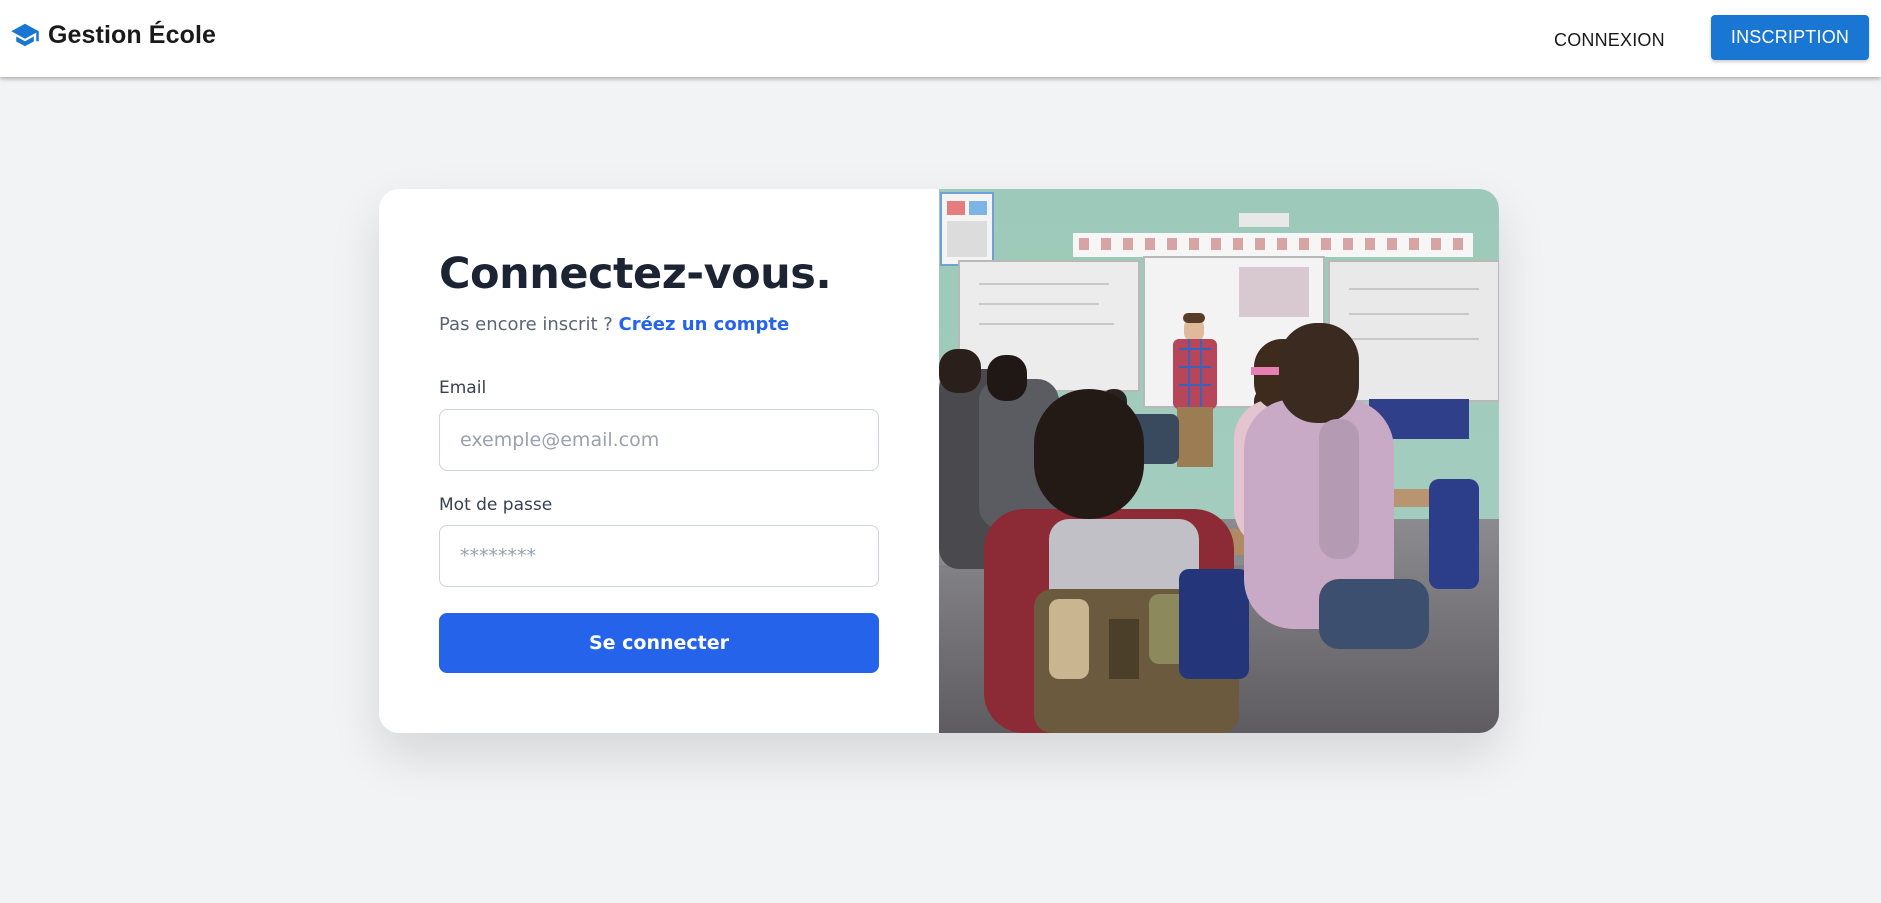 This screenshot has height=903, width=1881. What do you see at coordinates (496, 505) in the screenshot?
I see `password-label: Mot de passe` at bounding box center [496, 505].